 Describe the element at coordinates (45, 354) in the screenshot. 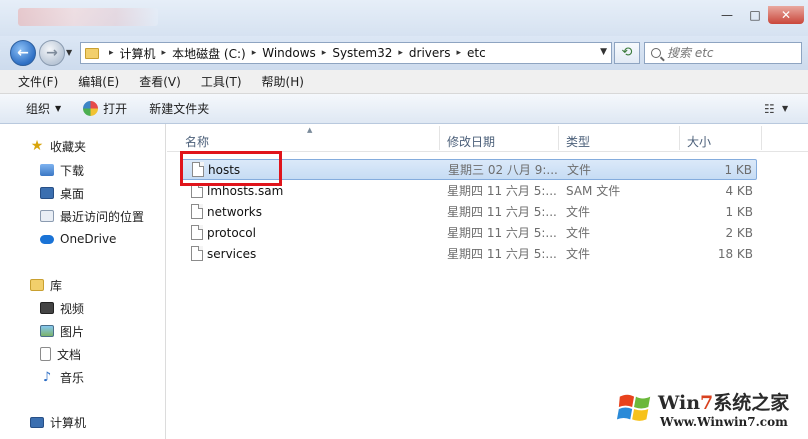

I see `document-icon` at that location.